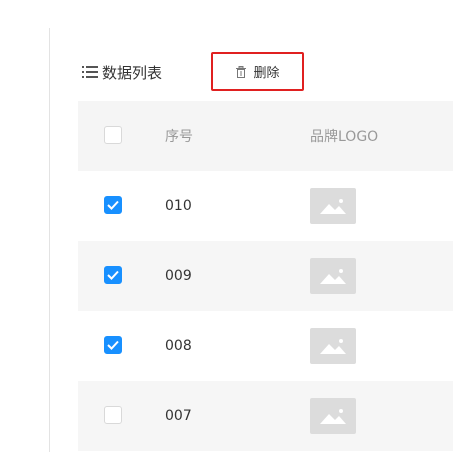 This screenshot has height=476, width=453. What do you see at coordinates (49, 240) in the screenshot?
I see `content-left-border` at bounding box center [49, 240].